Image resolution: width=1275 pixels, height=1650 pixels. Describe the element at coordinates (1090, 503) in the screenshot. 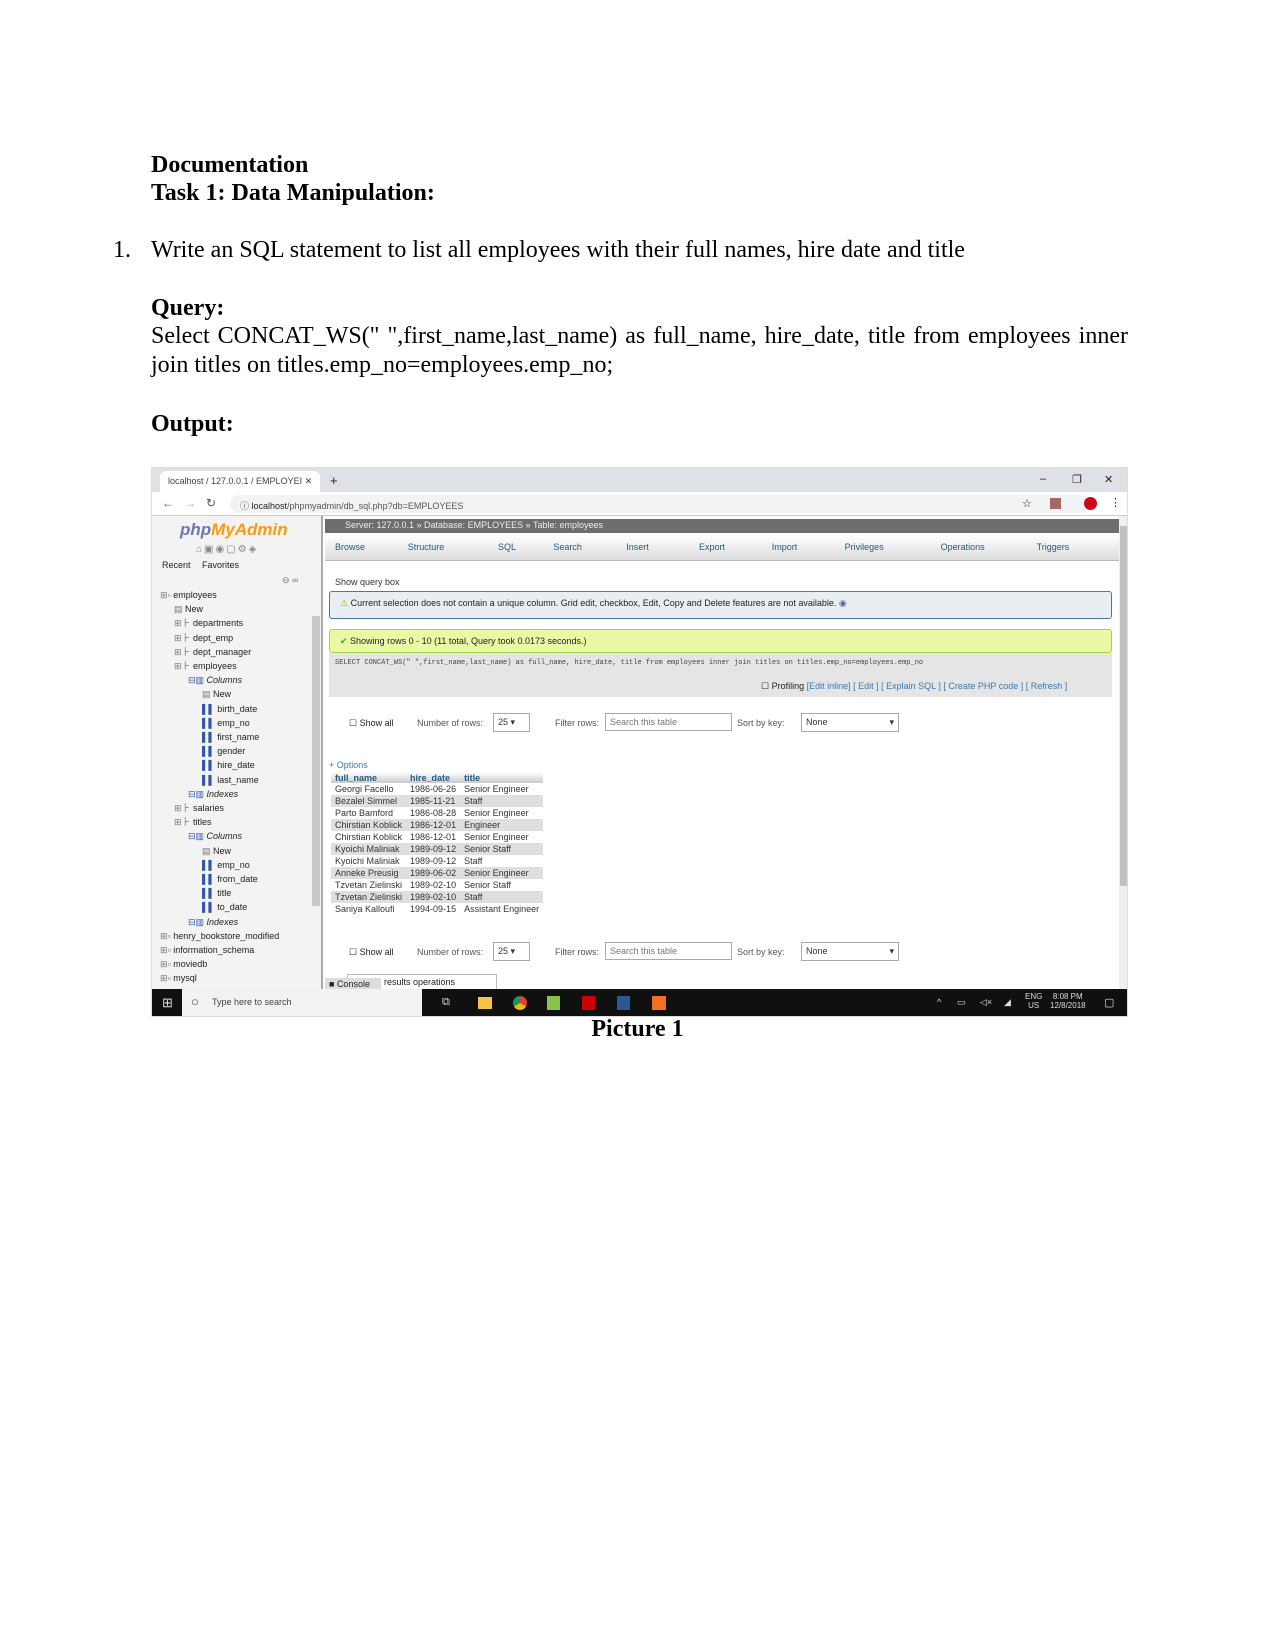

I see `profile-avatar` at that location.